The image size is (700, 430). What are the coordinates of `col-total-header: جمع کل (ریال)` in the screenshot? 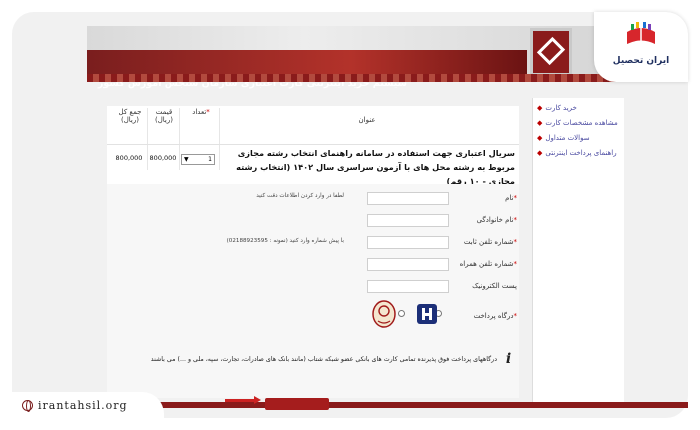 It's located at (130, 116).